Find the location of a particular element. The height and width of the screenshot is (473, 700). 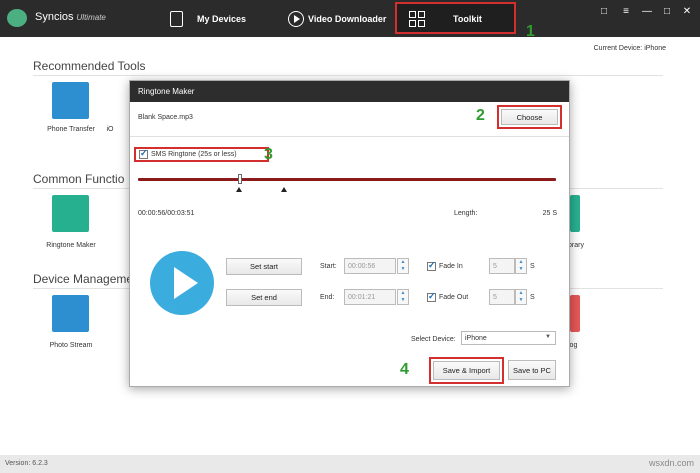

nav-toolkit-label: Toolkit is located at coordinates (467, 19).